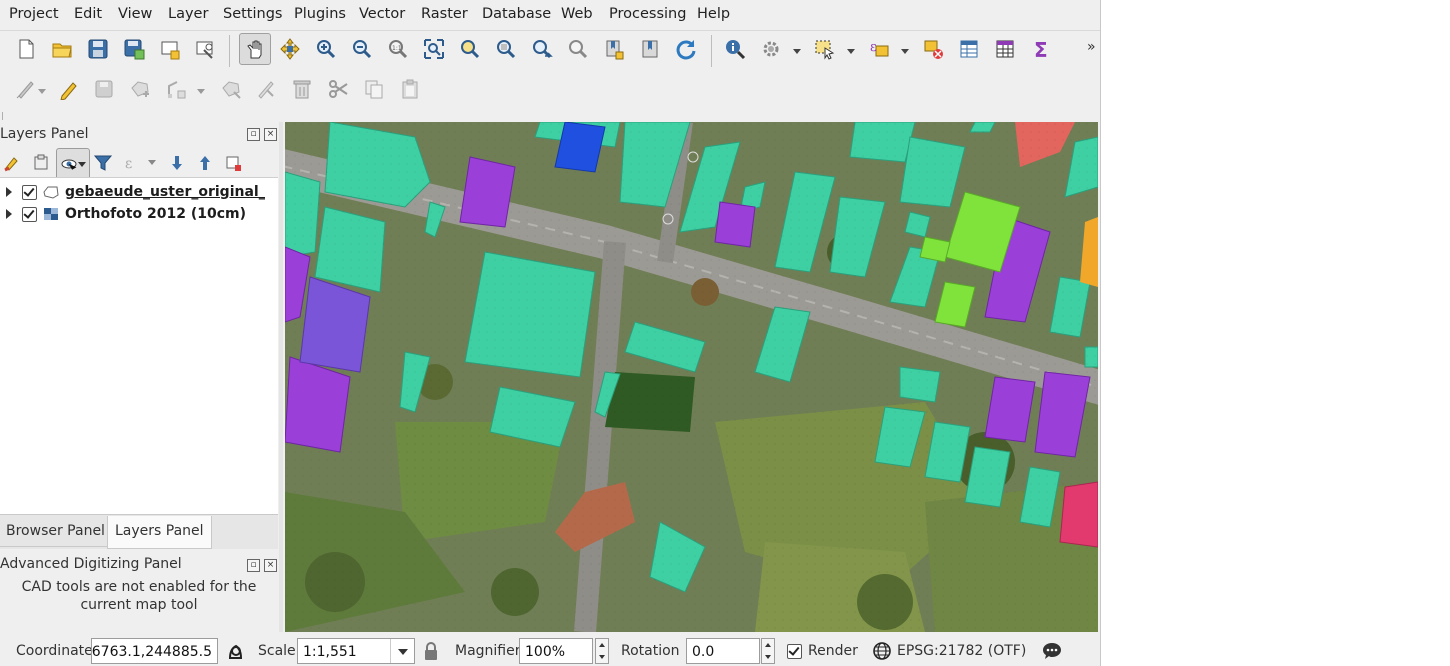  What do you see at coordinates (402, 651) in the screenshot?
I see `scale-dropdown-button` at bounding box center [402, 651].